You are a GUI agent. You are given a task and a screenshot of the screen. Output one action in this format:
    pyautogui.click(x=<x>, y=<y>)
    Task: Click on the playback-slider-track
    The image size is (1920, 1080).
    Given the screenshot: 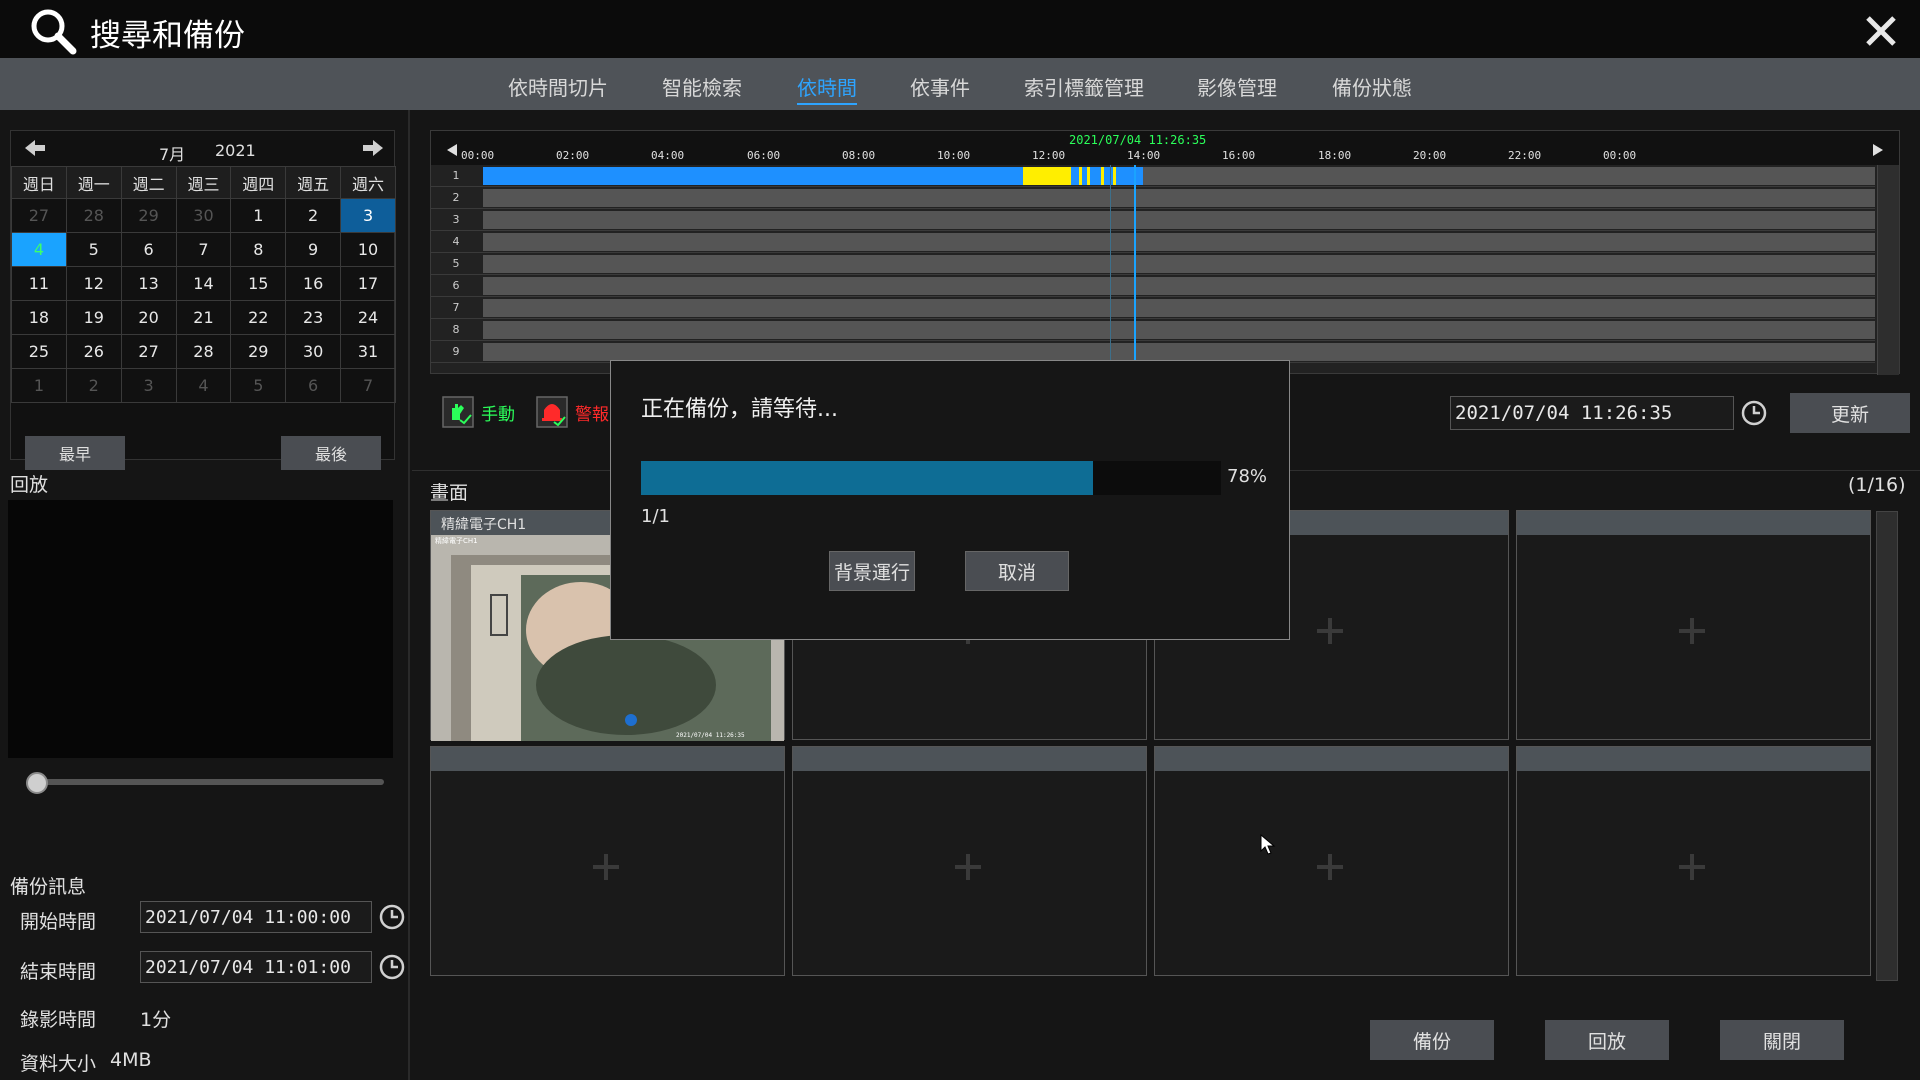 What is the action you would take?
    pyautogui.click(x=206, y=782)
    